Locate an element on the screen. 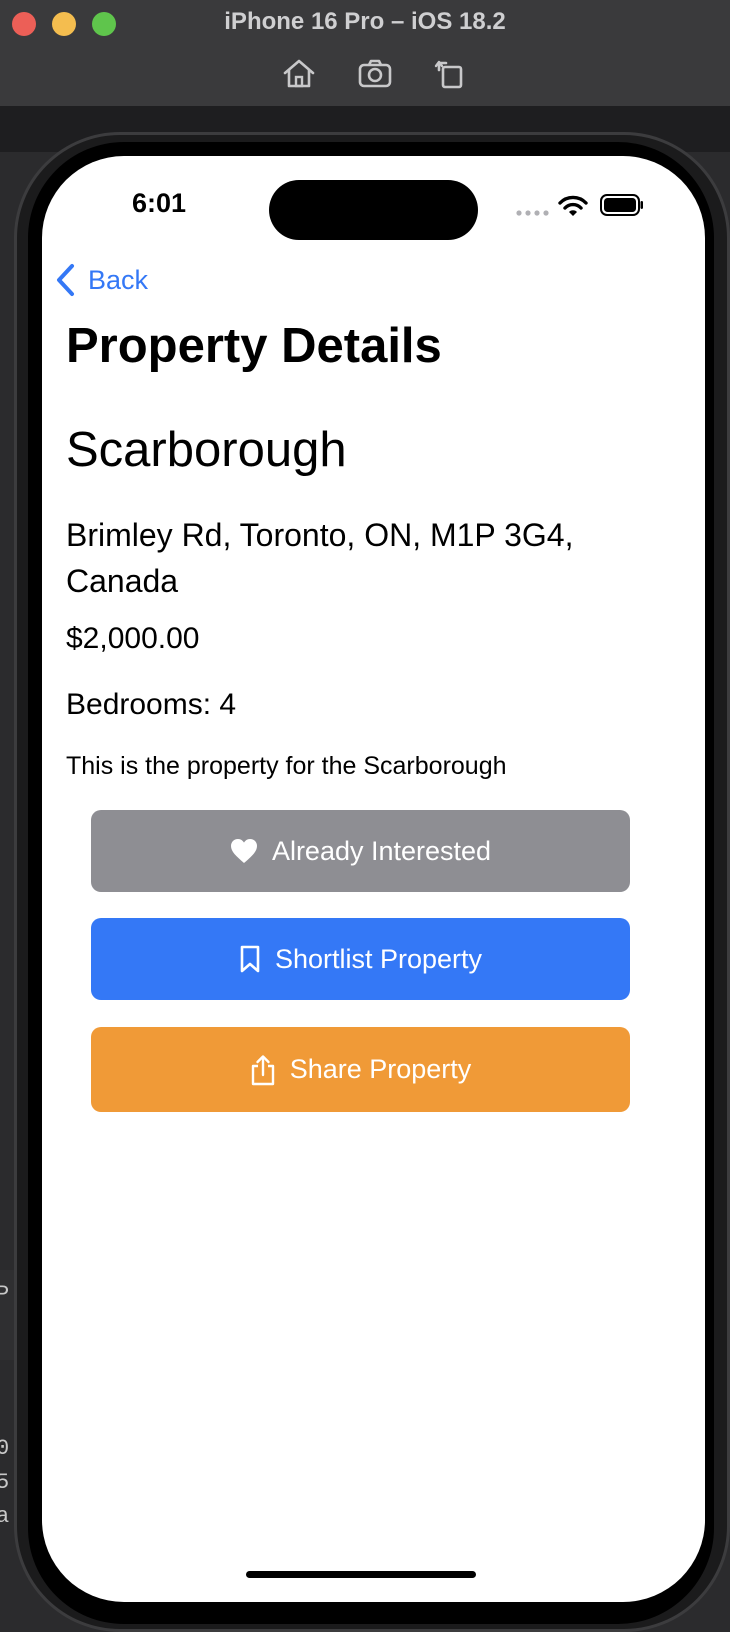 The width and height of the screenshot is (730, 1632). home-icon is located at coordinates (299, 73).